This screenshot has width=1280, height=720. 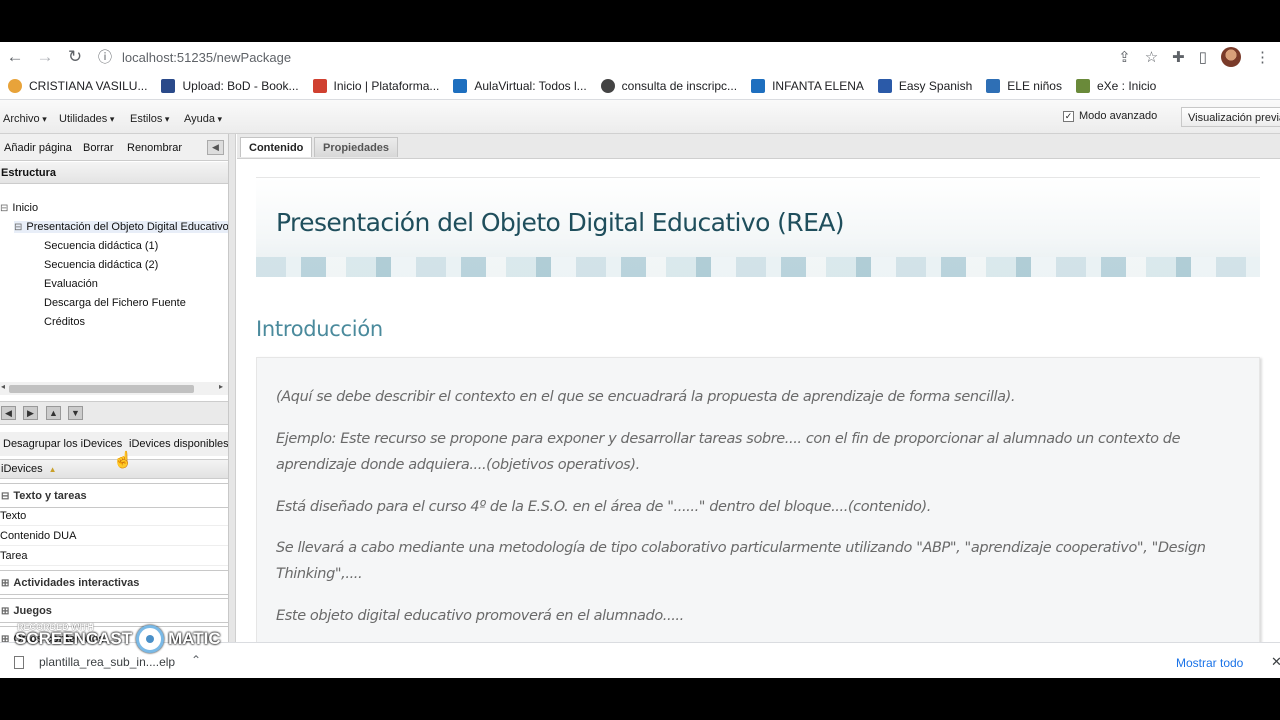 I want to click on extensions-icon: ✚, so click(x=1178, y=57).